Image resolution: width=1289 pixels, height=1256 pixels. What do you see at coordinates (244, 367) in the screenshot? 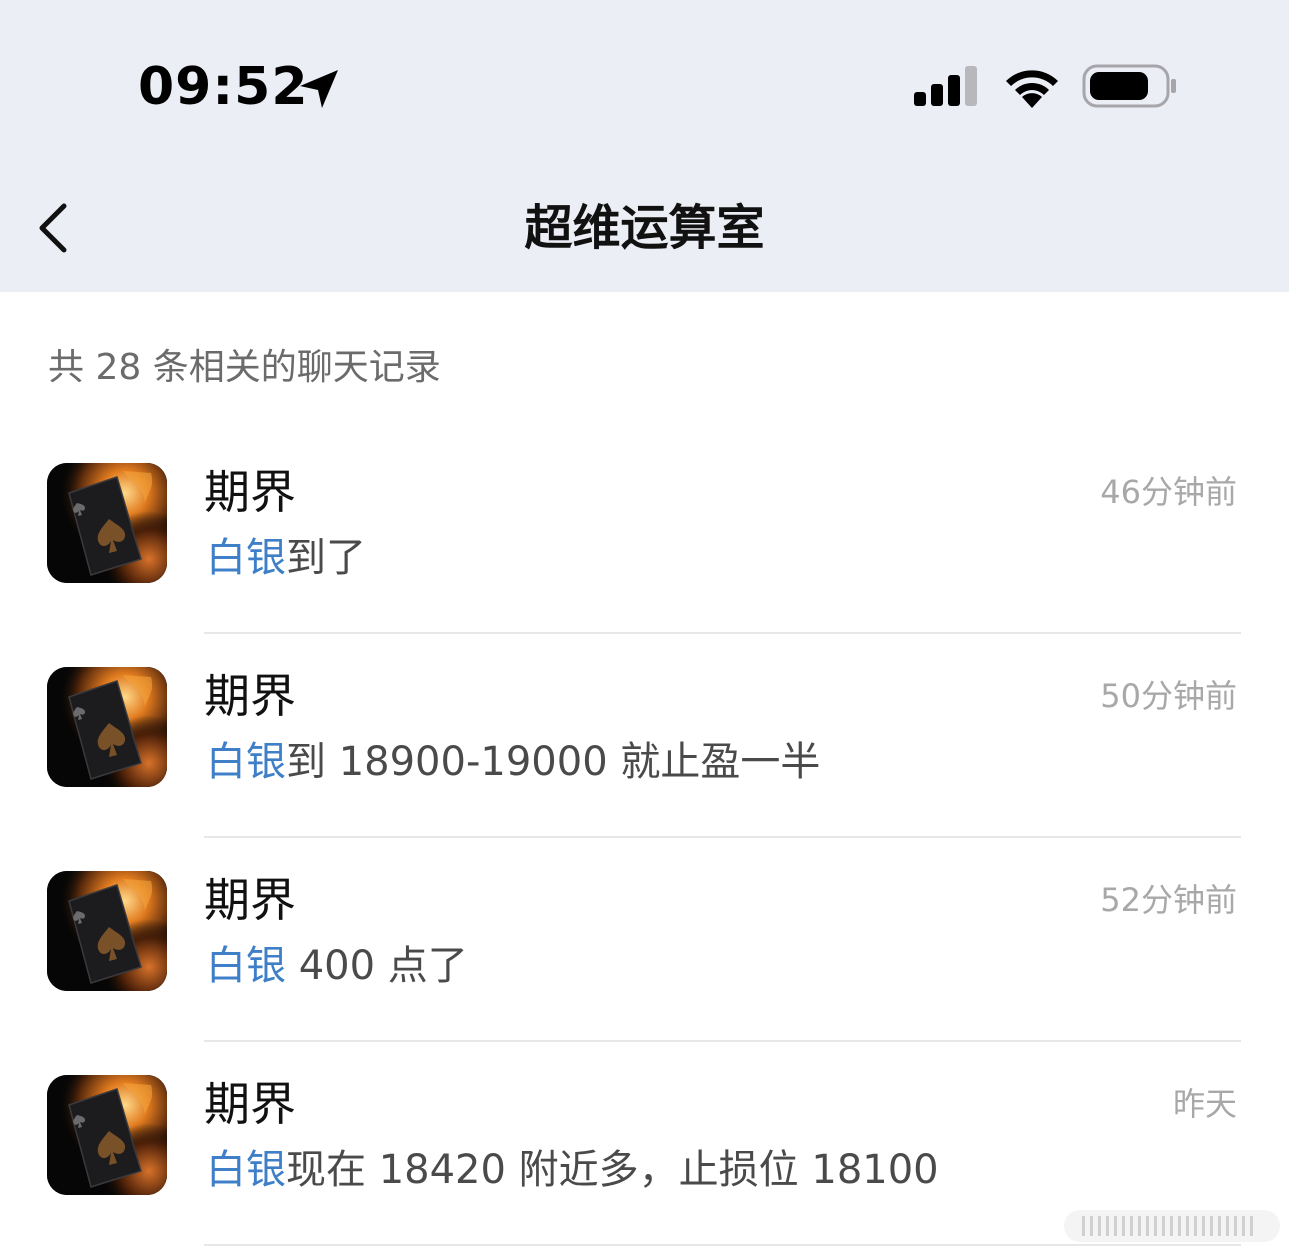
I see `result-count-text: 共 28 条相关的聊天记录` at bounding box center [244, 367].